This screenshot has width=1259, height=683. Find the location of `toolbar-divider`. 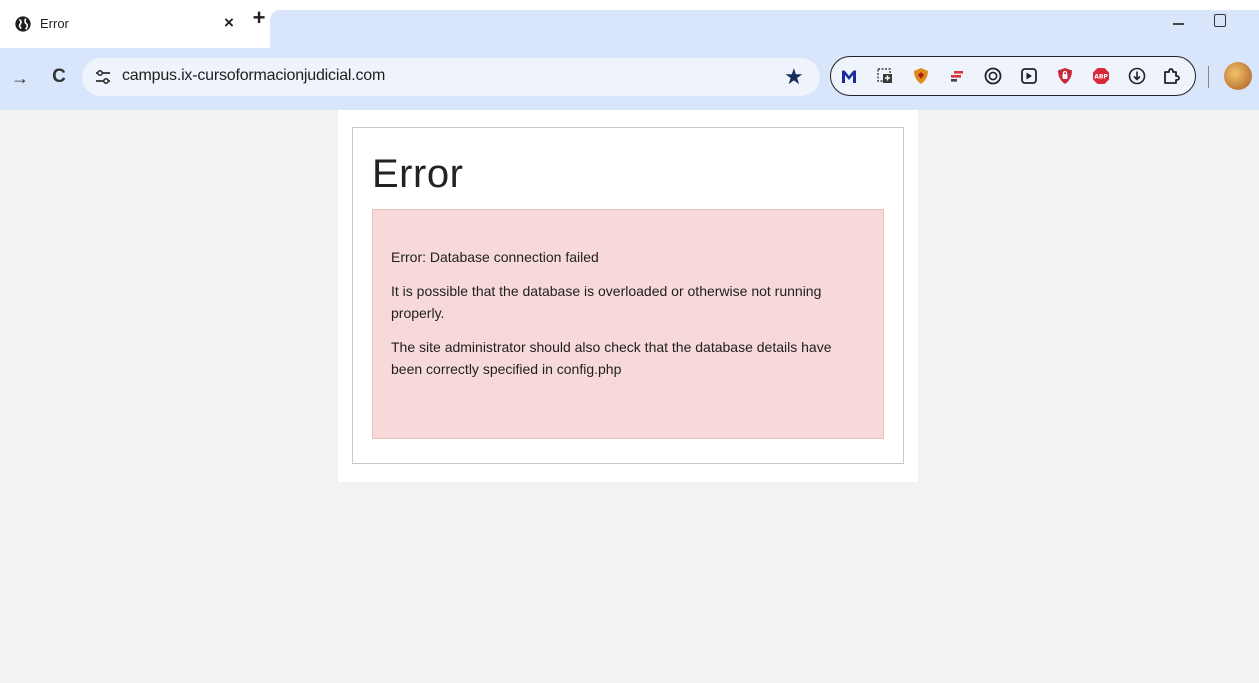

toolbar-divider is located at coordinates (1208, 77).